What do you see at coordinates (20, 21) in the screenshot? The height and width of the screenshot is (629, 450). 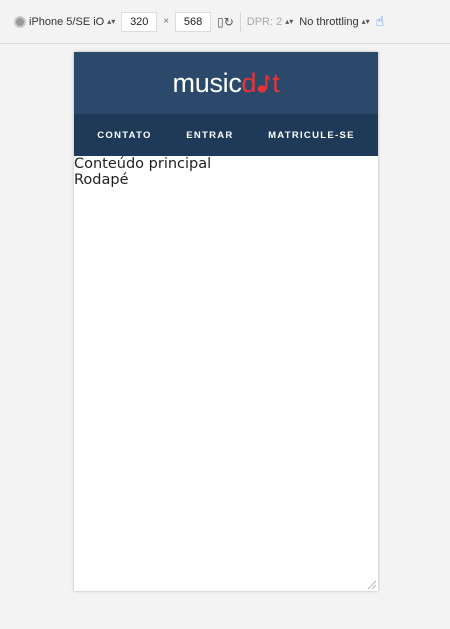 I see `device-icon` at bounding box center [20, 21].